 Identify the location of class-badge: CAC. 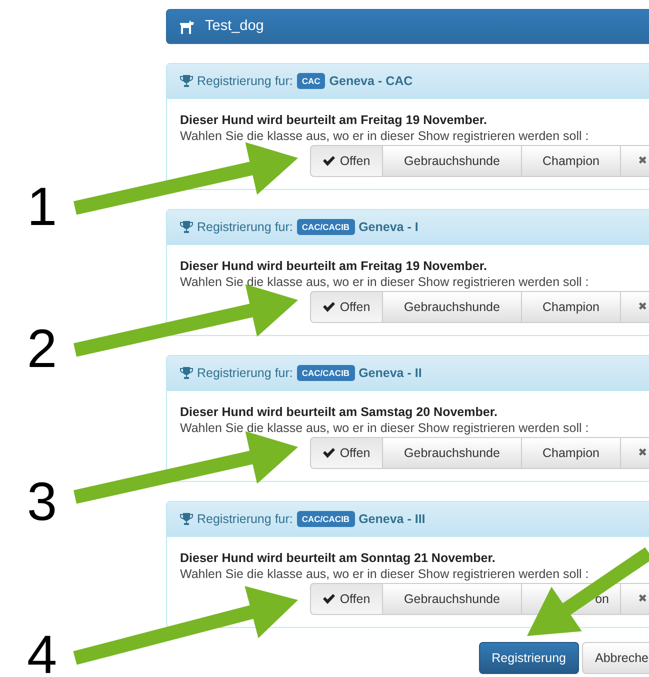
(311, 81).